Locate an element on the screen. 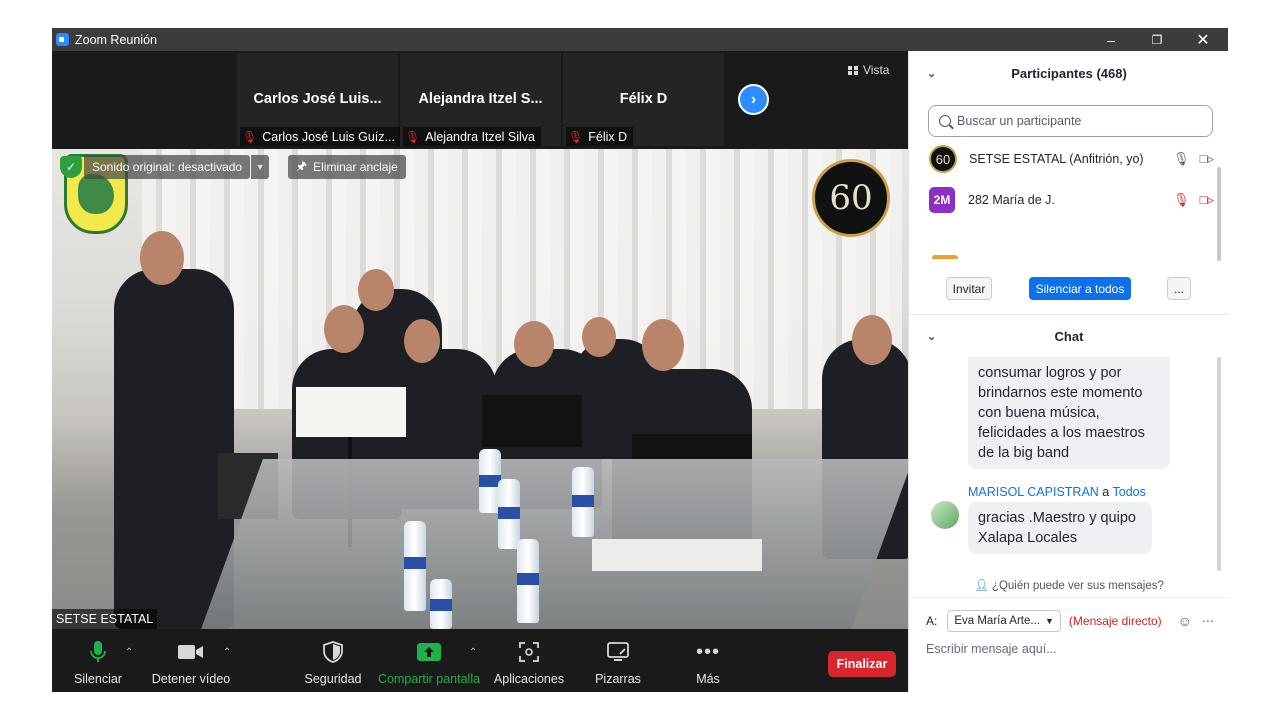 The height and width of the screenshot is (720, 1280). zoom-app-icon is located at coordinates (62, 39).